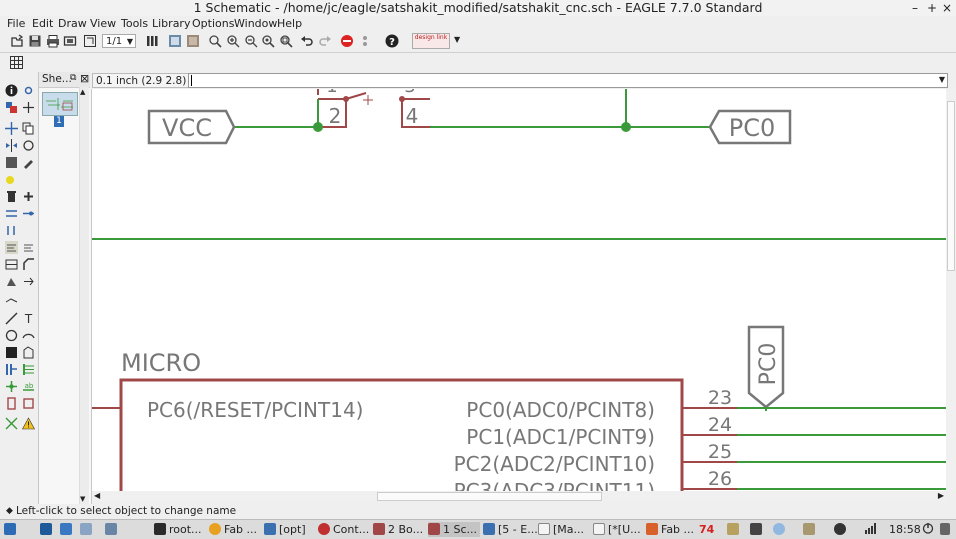  Describe the element at coordinates (67, 529) in the screenshot. I see `files-icon` at that location.